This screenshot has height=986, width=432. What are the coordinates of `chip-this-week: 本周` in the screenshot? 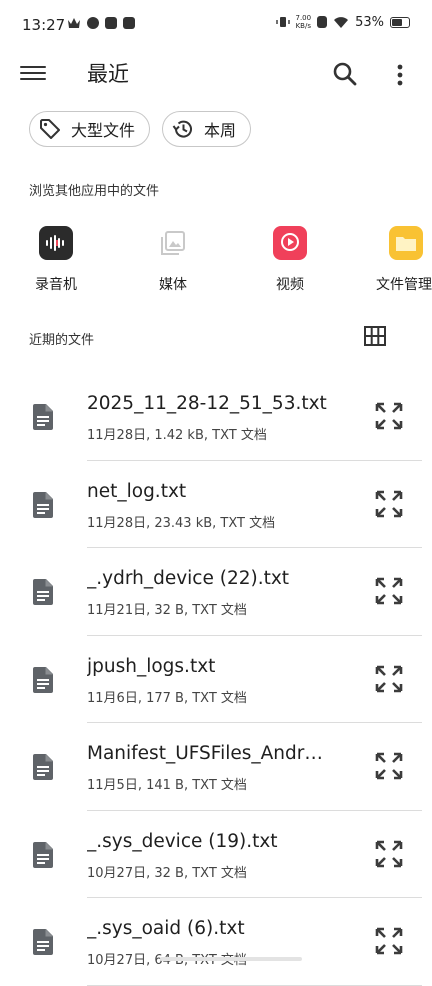 It's located at (207, 129).